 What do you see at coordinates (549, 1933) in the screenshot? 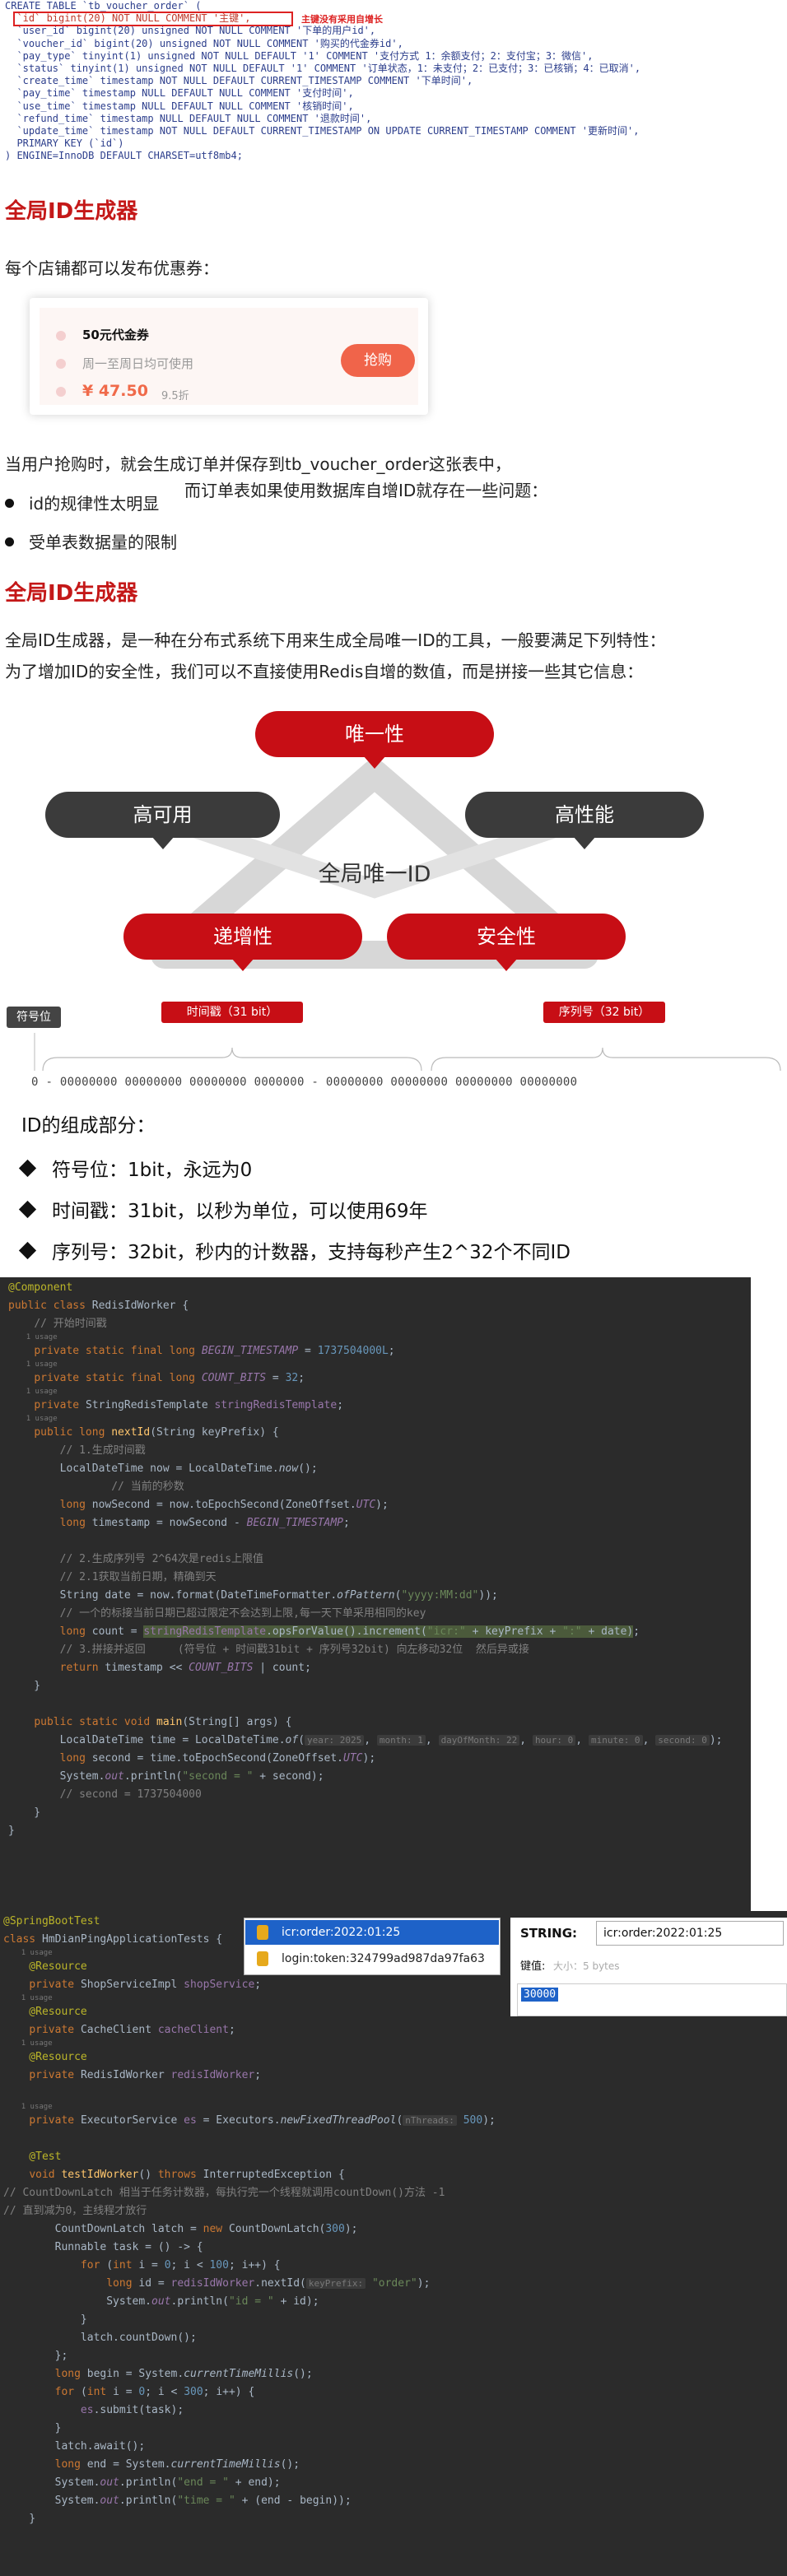
I see `string-type-label: STRING:` at bounding box center [549, 1933].